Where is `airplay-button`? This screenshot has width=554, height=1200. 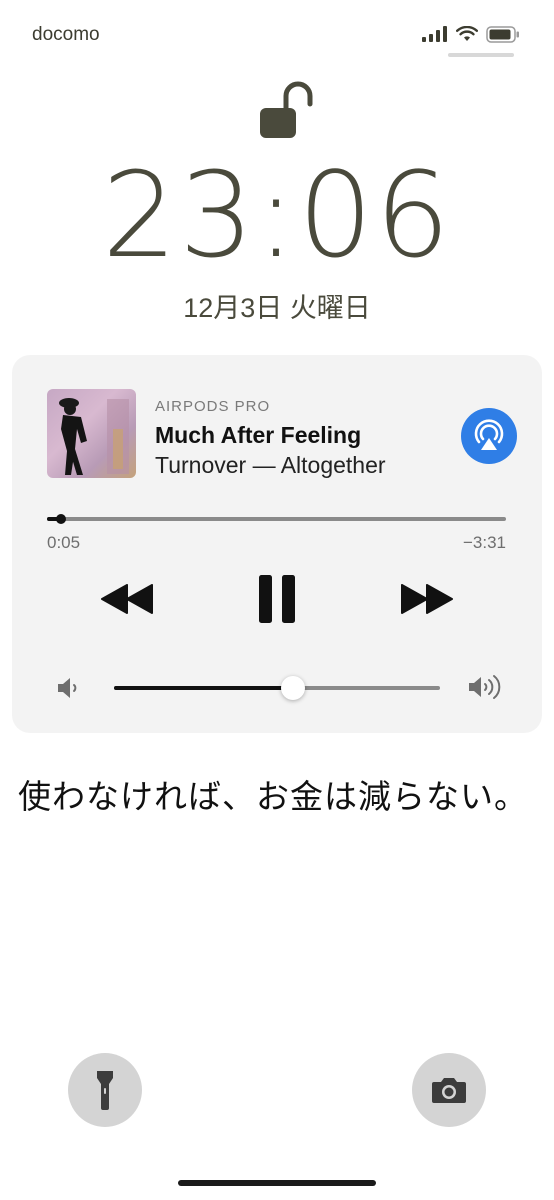 airplay-button is located at coordinates (489, 436).